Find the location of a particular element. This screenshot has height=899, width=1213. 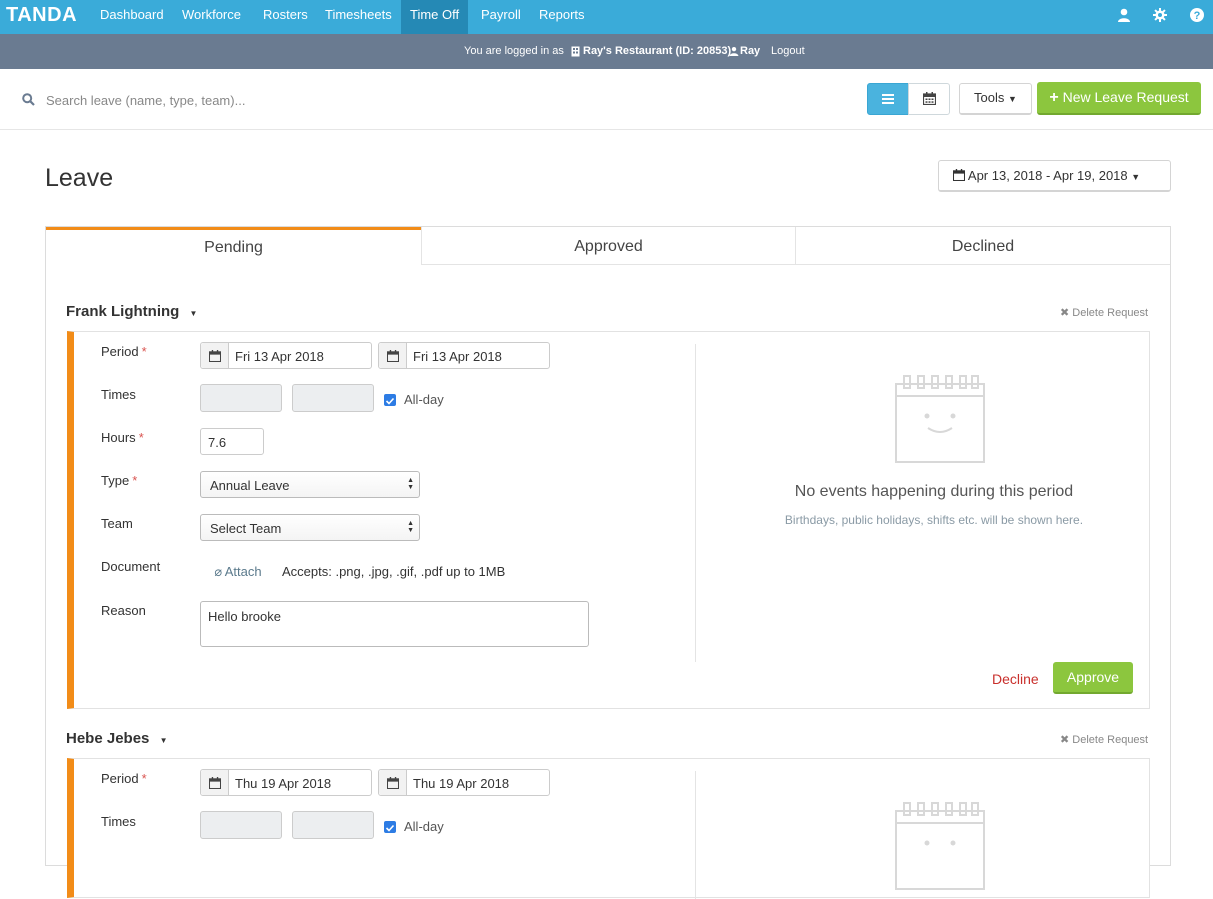

approve-button: Approve is located at coordinates (1093, 678).